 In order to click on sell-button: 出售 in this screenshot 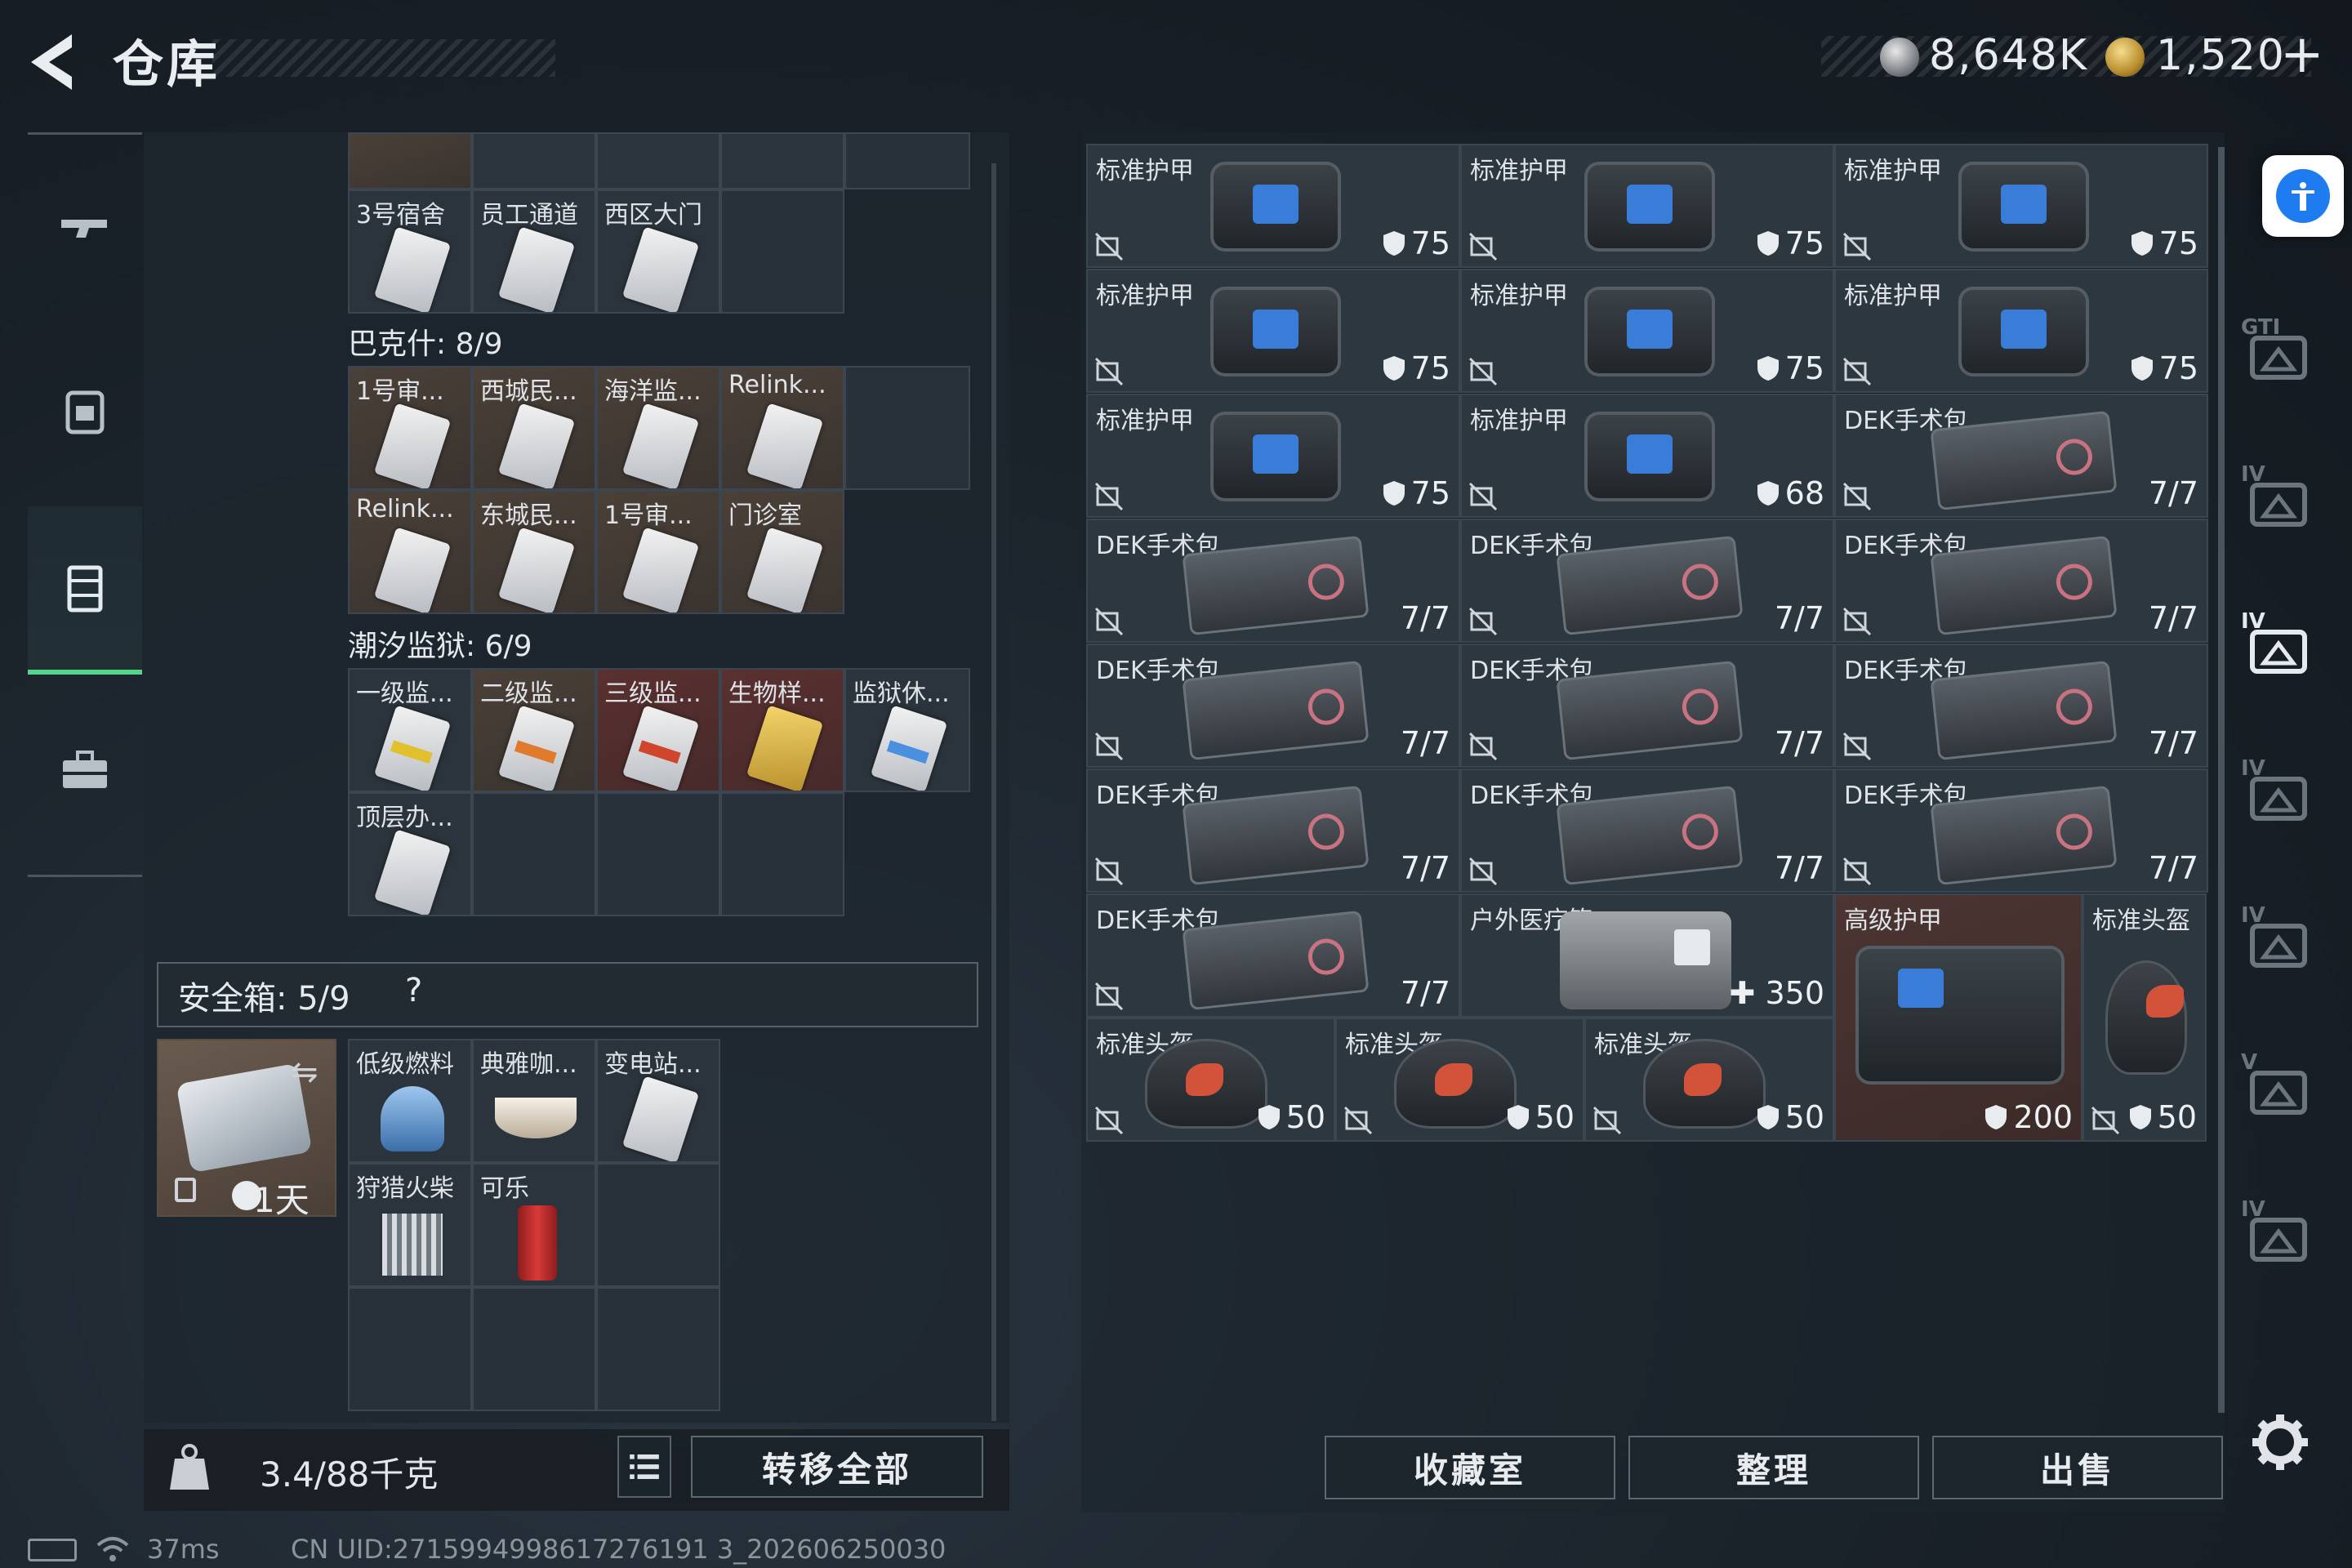, I will do `click(2077, 1467)`.